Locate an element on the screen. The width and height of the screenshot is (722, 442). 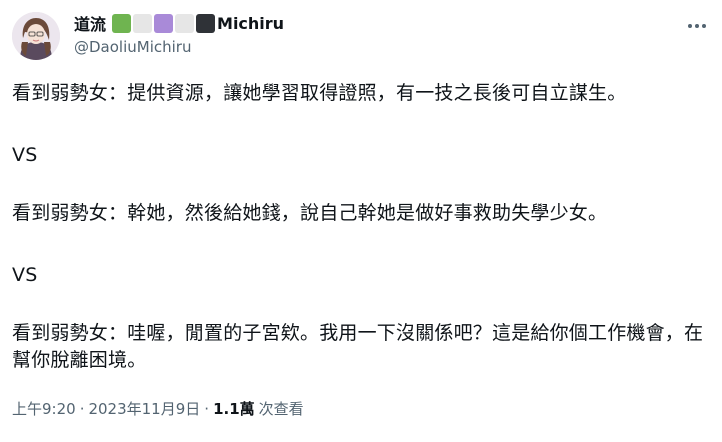
name-row: 道流 Michiru is located at coordinates (179, 23).